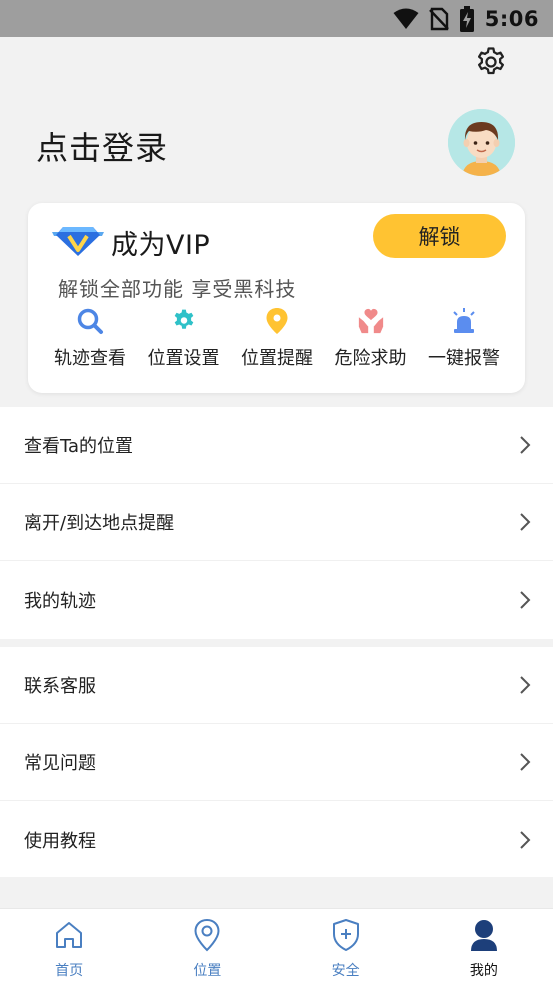  What do you see at coordinates (102, 146) in the screenshot?
I see `login-prompt: 点击登录` at bounding box center [102, 146].